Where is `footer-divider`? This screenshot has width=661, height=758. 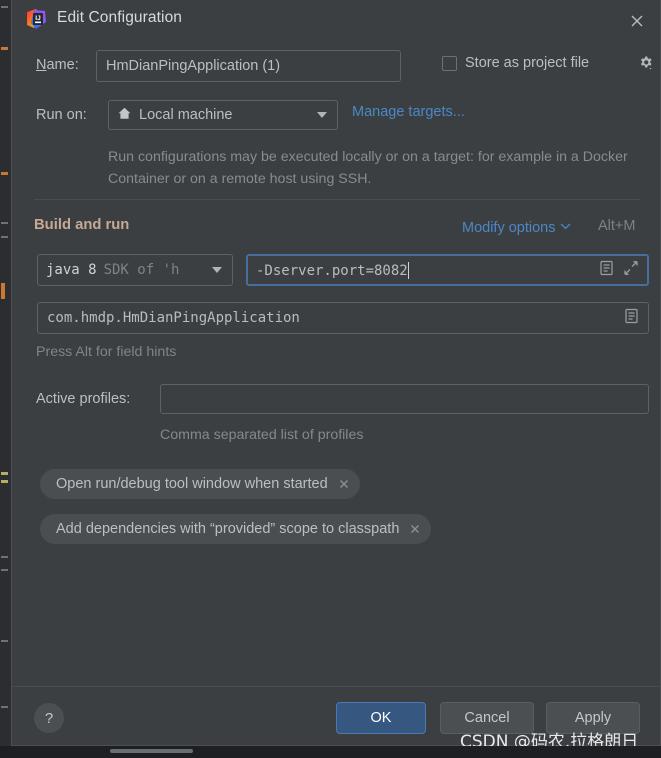
footer-divider is located at coordinates (336, 686).